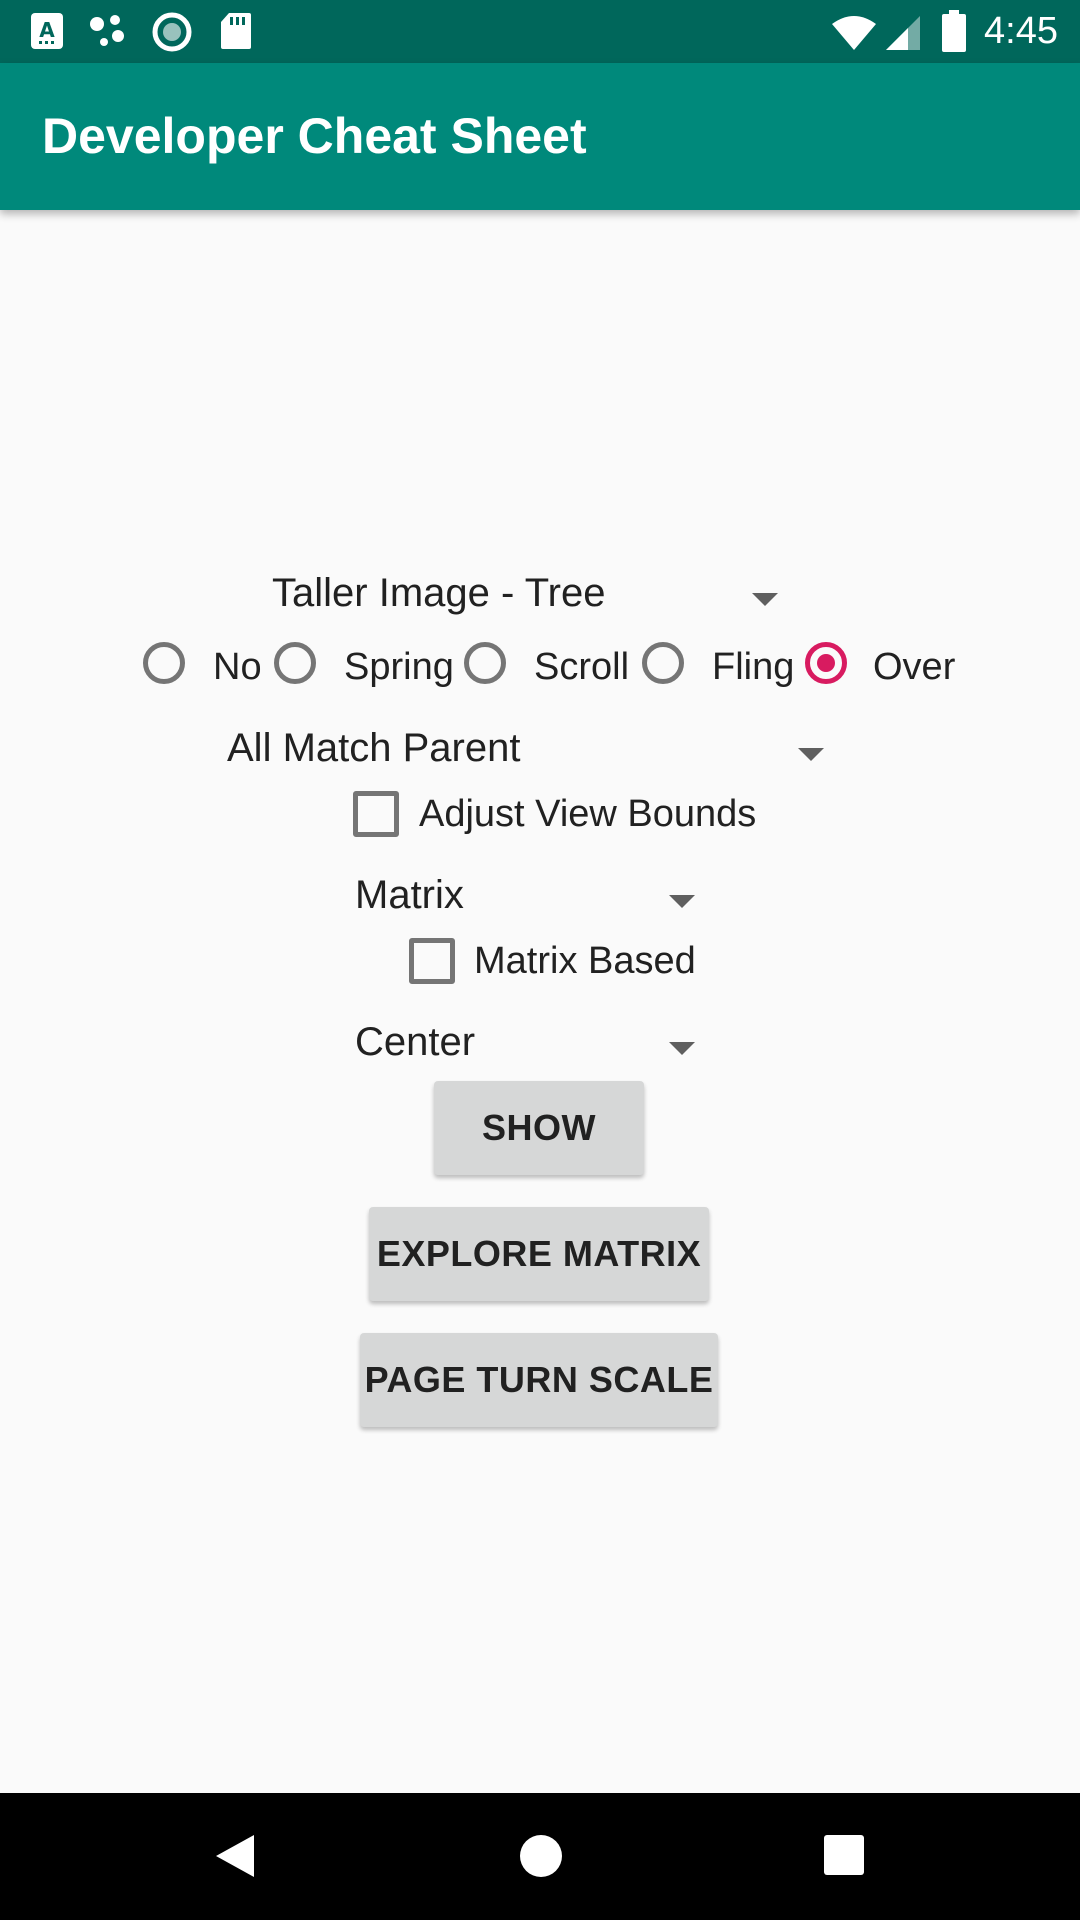 The image size is (1080, 1920). What do you see at coordinates (204, 667) in the screenshot?
I see `radio-no: No` at bounding box center [204, 667].